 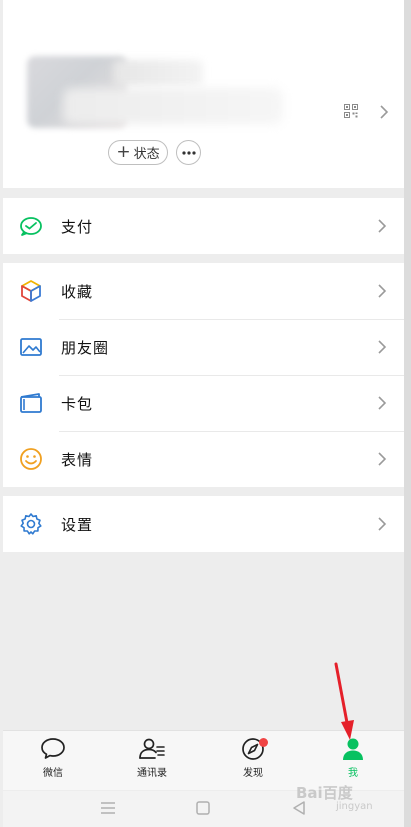 I want to click on notification-dot, so click(x=263, y=742).